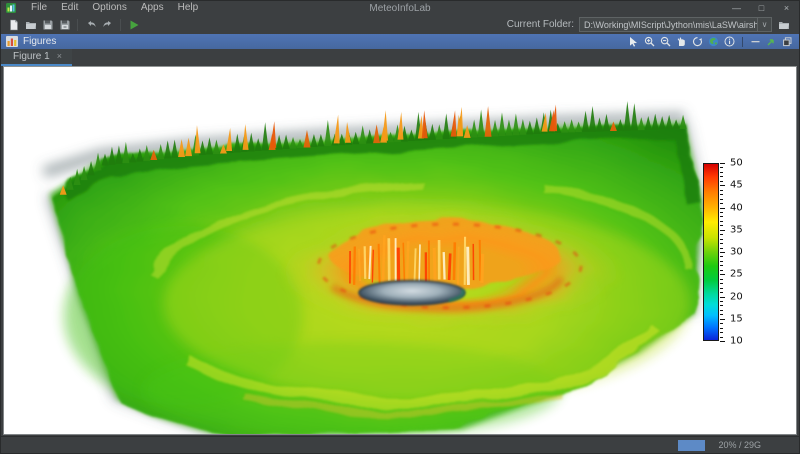  What do you see at coordinates (133, 24) in the screenshot?
I see `run-script-button` at bounding box center [133, 24].